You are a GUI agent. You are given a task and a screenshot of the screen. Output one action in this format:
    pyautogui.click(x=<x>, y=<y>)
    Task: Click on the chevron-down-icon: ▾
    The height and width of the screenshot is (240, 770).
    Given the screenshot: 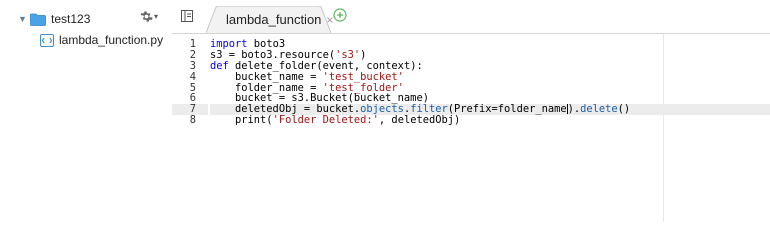 What is the action you would take?
    pyautogui.click(x=156, y=16)
    